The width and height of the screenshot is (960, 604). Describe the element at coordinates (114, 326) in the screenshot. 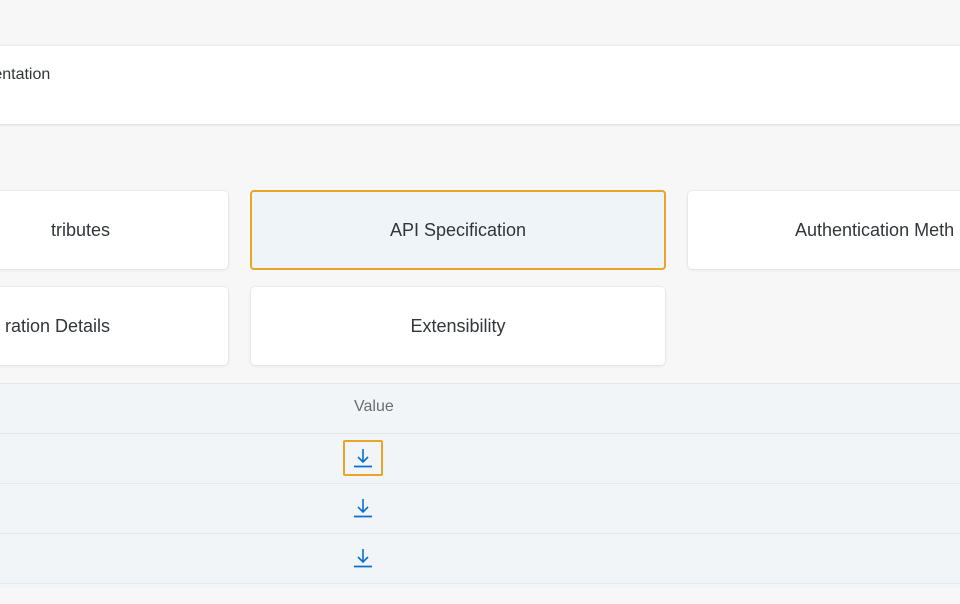

I see `tile-configuration-details: ration Details` at that location.